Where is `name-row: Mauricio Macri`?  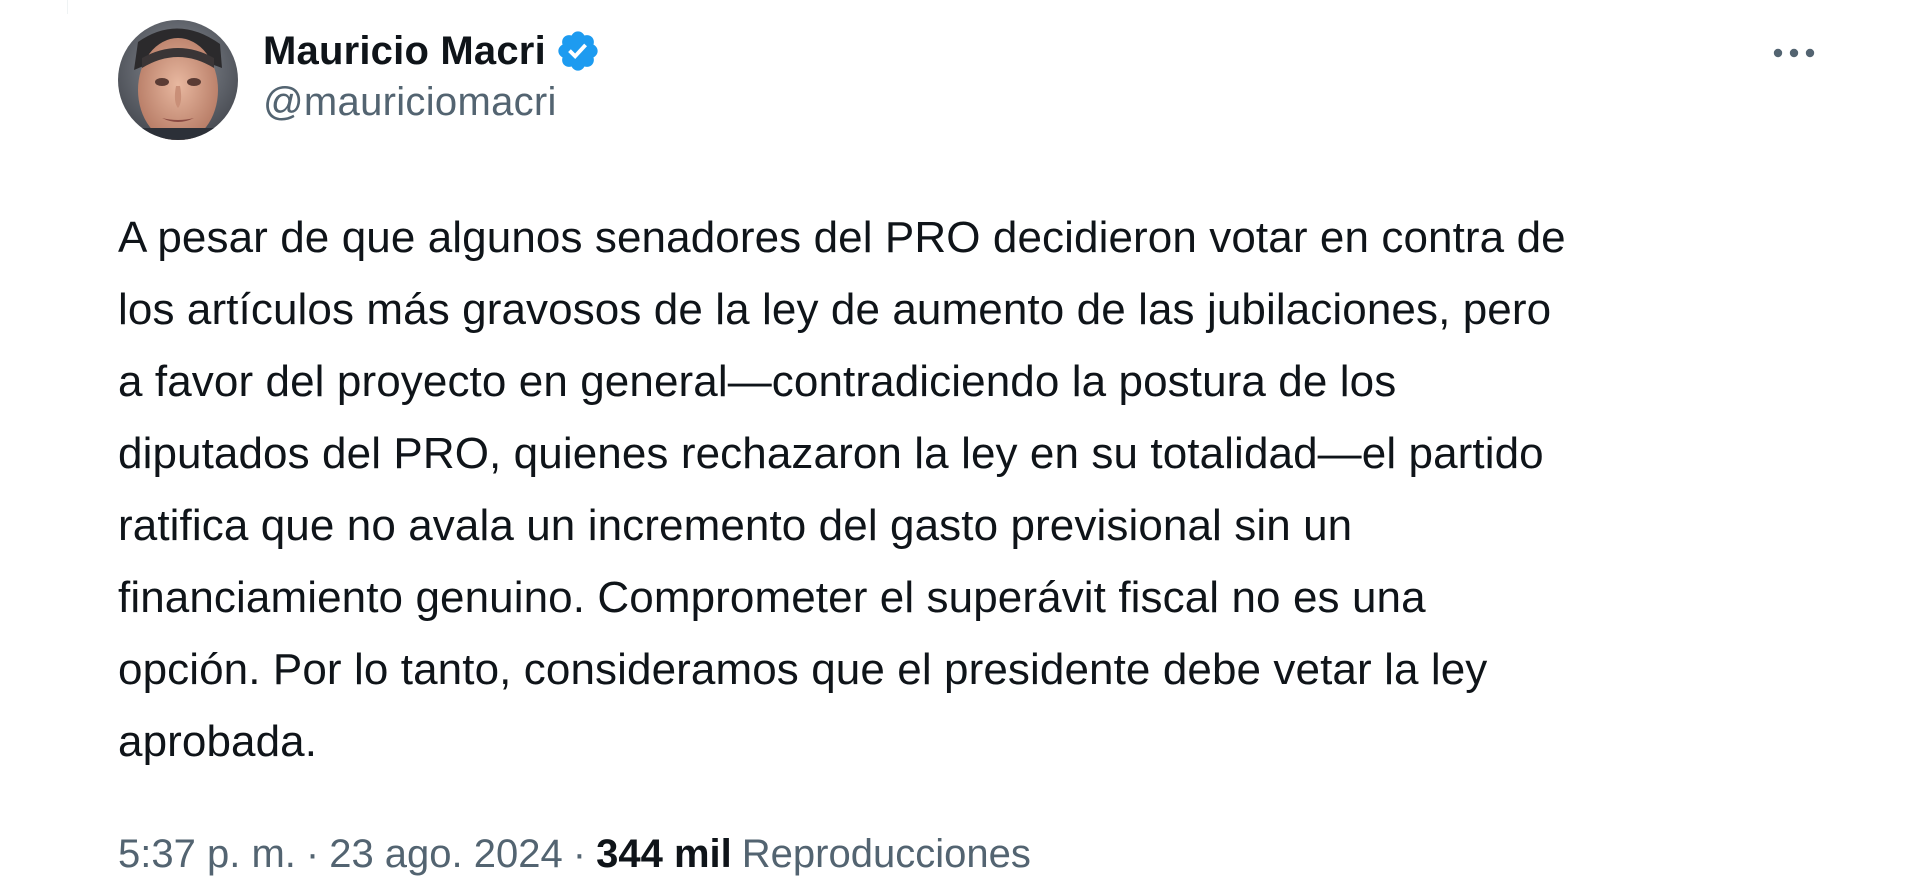
name-row: Mauricio Macri is located at coordinates (432, 51).